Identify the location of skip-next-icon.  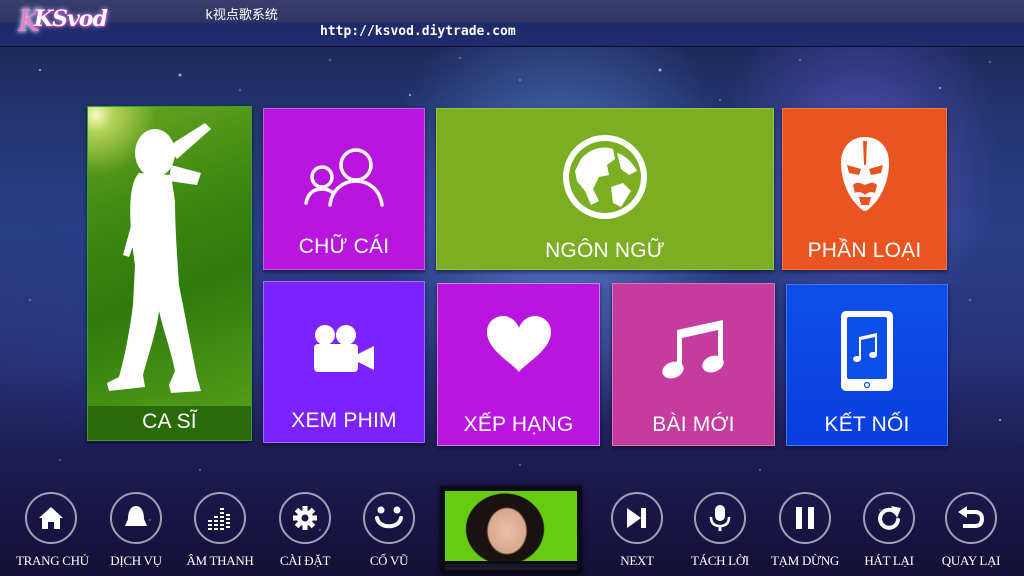
(636, 518).